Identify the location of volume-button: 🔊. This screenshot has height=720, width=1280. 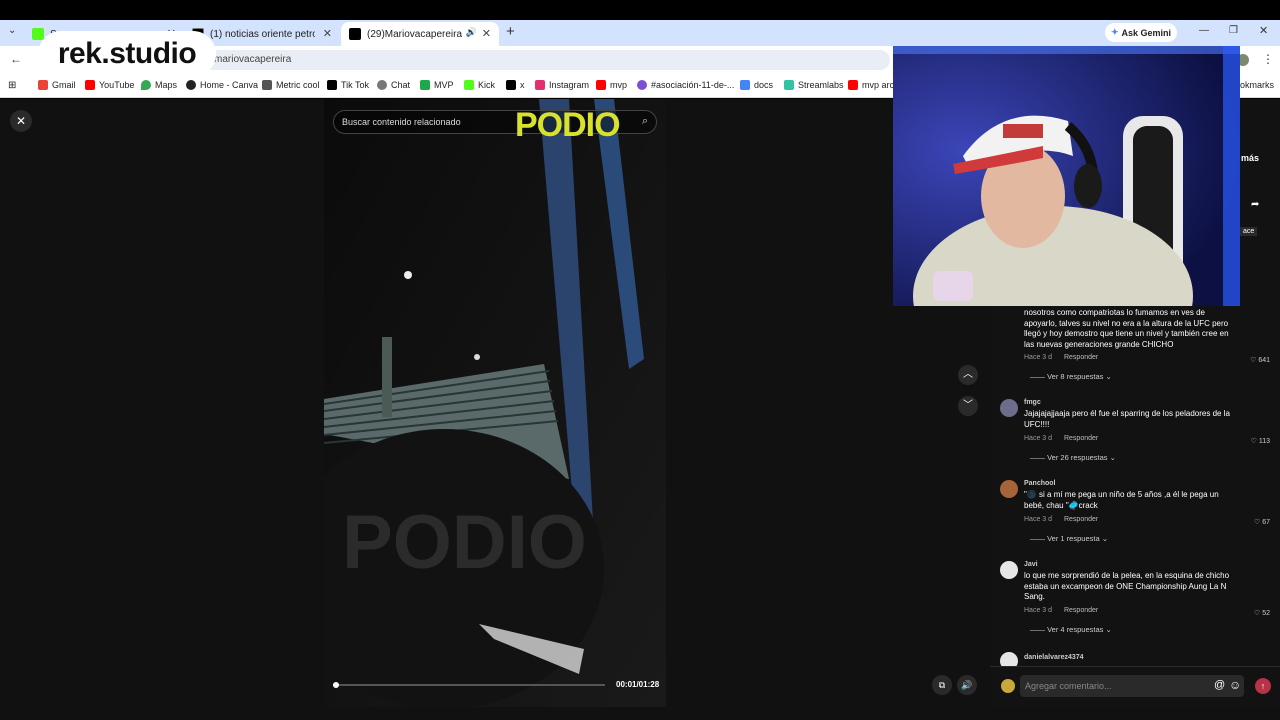
(967, 685).